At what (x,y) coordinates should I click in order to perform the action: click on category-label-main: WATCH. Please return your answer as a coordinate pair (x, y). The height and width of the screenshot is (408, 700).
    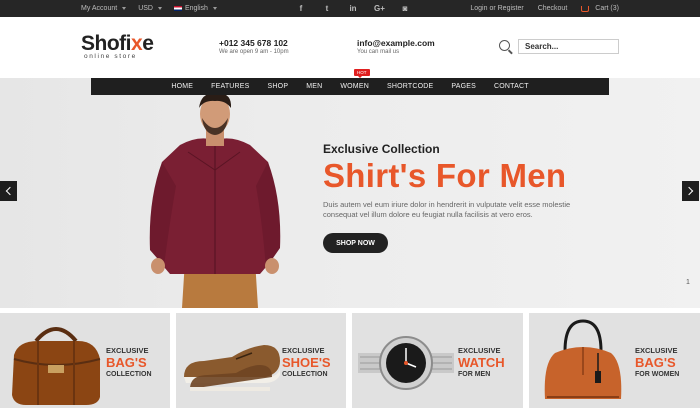
    Looking at the image, I should click on (481, 362).